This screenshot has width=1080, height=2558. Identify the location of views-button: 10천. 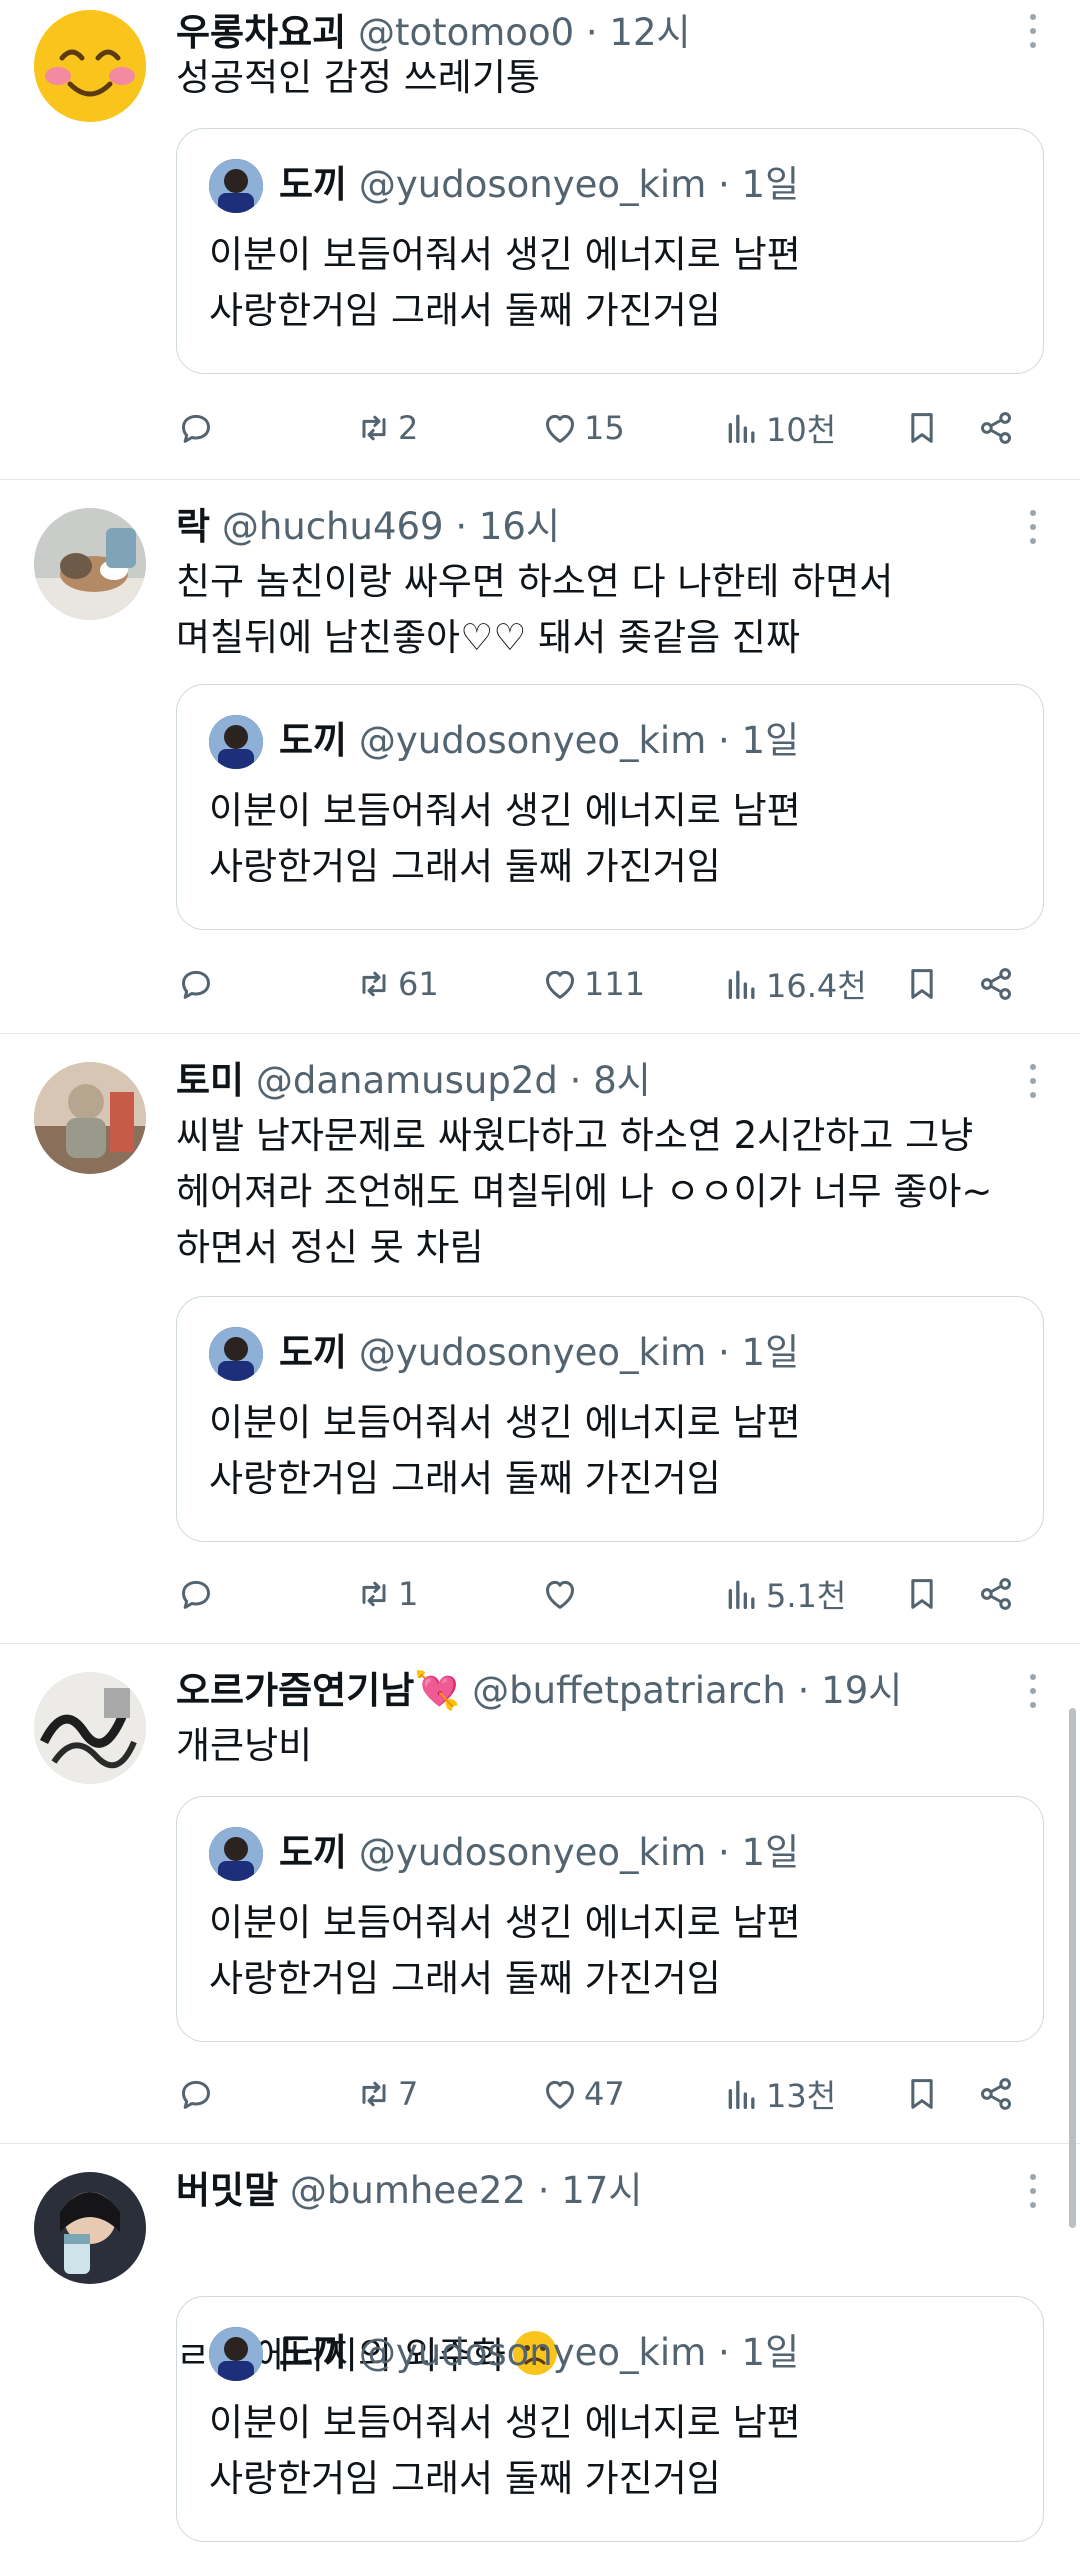
(779, 428).